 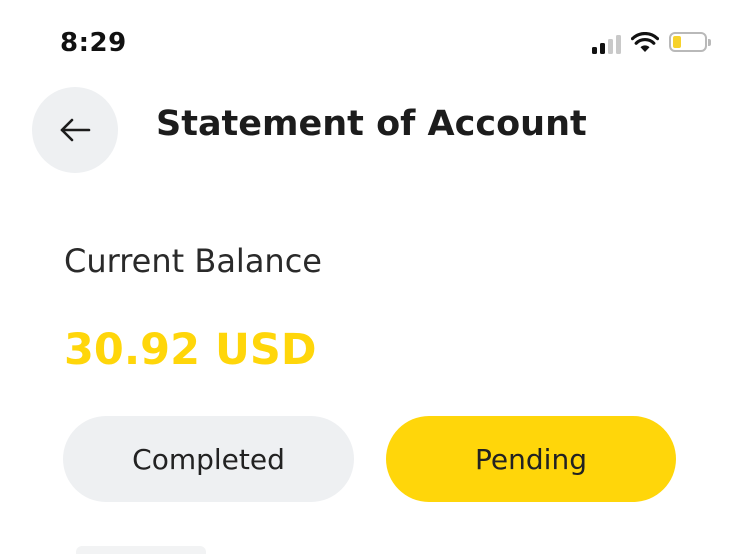 What do you see at coordinates (645, 42) in the screenshot?
I see `wifi-icon` at bounding box center [645, 42].